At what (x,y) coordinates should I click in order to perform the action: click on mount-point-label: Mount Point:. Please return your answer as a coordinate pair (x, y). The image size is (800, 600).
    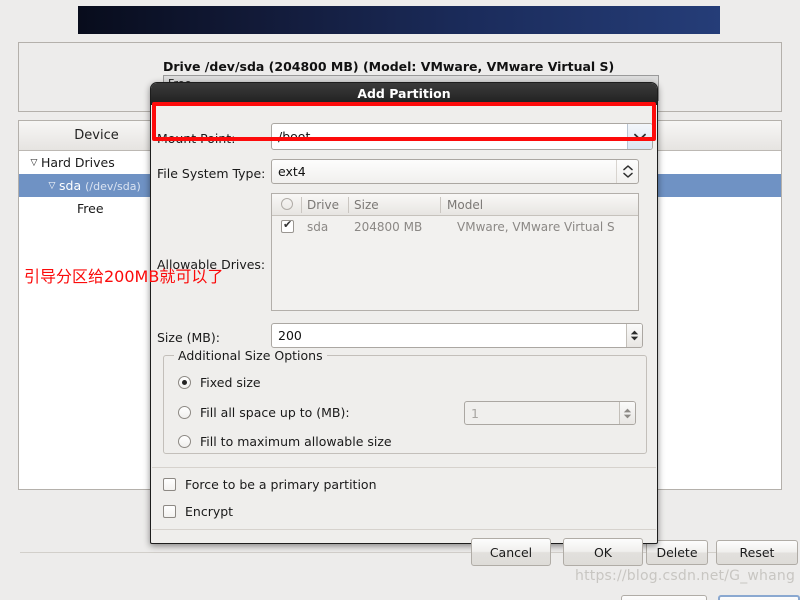
    Looking at the image, I should click on (196, 138).